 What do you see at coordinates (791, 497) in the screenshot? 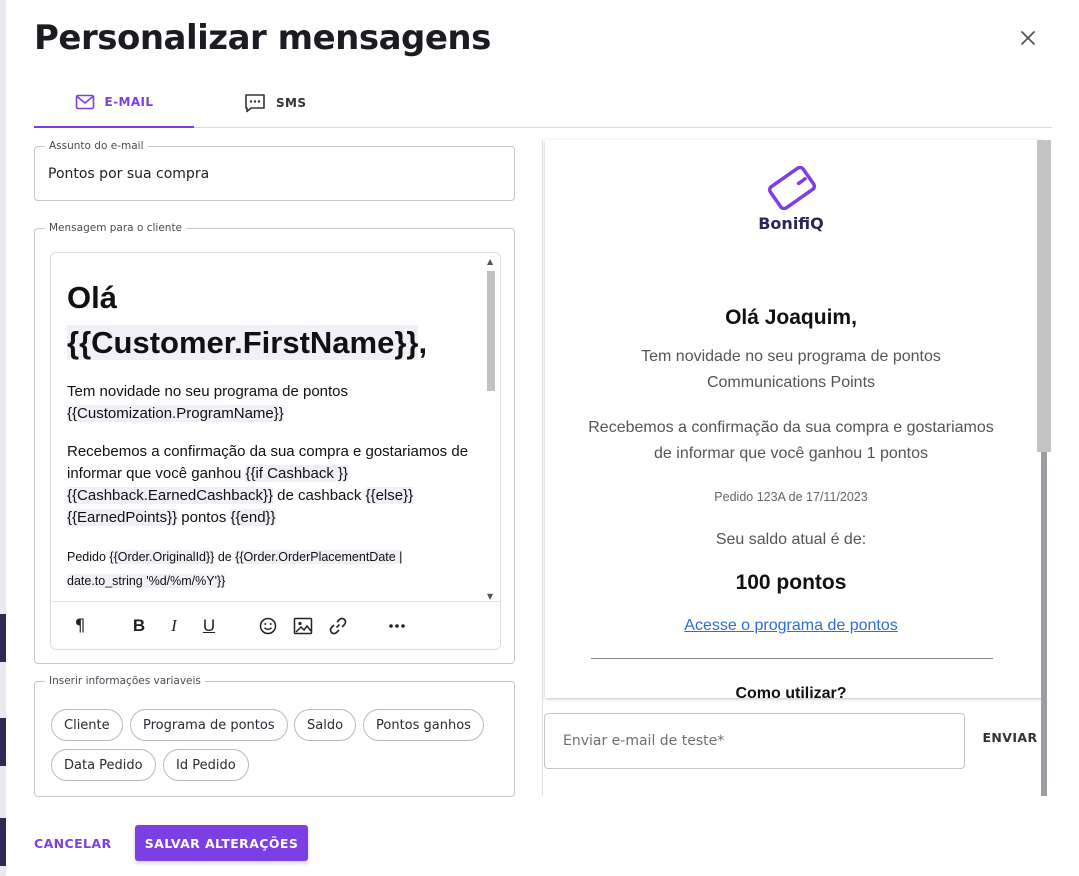
I see `preview-order-info: Pedido 123A de 17/11/2023` at bounding box center [791, 497].